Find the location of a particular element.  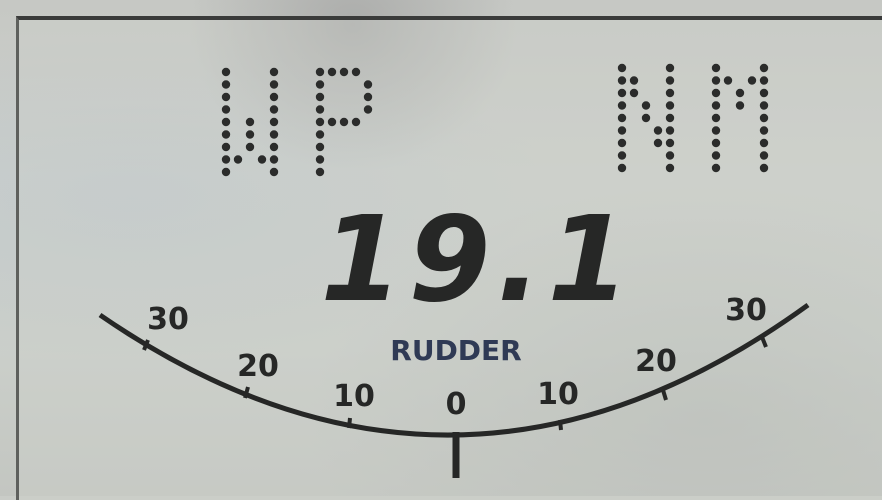

nautical-miles-label is located at coordinates (693, 118).